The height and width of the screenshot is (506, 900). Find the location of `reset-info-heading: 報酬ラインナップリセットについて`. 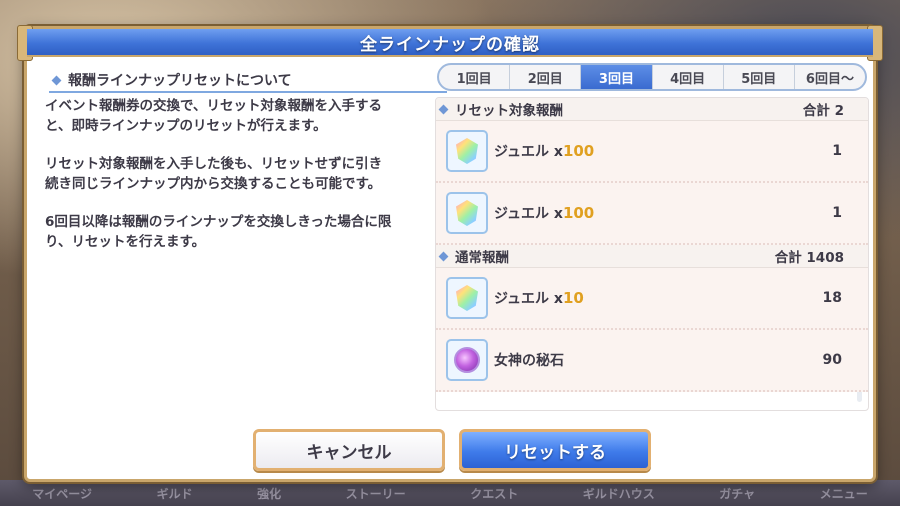

reset-info-heading: 報酬ラインナップリセットについて is located at coordinates (248, 81).